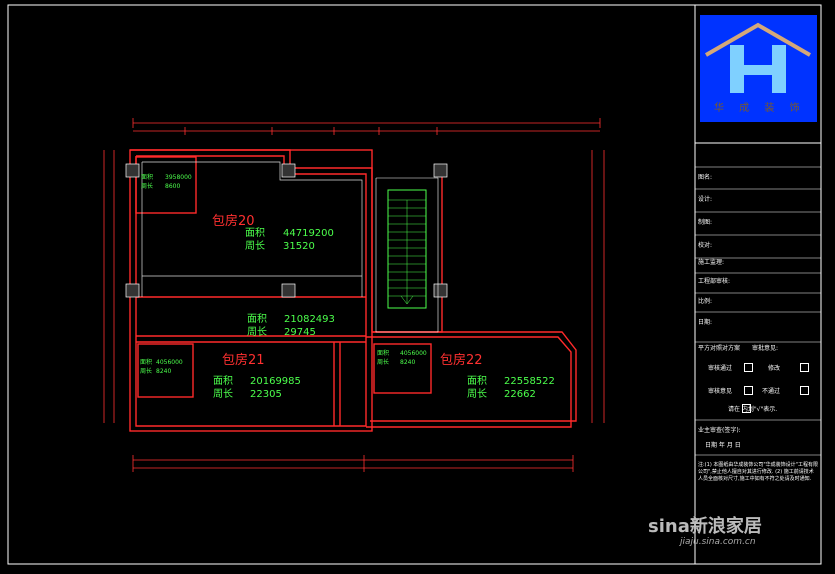  What do you see at coordinates (257, 332) in the screenshot?
I see `corridor-perim-label: 周长` at bounding box center [257, 332].